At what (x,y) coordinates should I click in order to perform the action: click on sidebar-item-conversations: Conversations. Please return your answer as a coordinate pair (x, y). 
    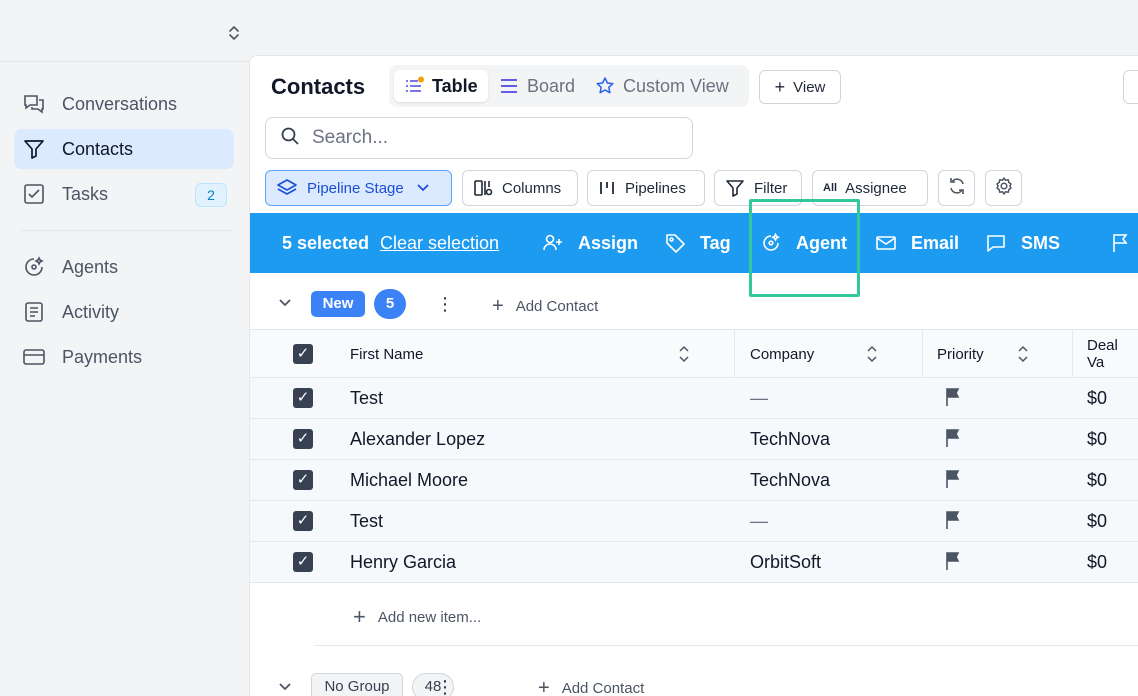
    Looking at the image, I should click on (124, 104).